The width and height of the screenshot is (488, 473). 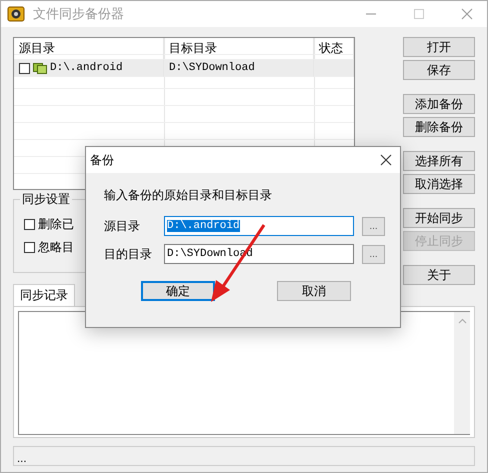 I want to click on action-button: 关于, so click(x=439, y=275).